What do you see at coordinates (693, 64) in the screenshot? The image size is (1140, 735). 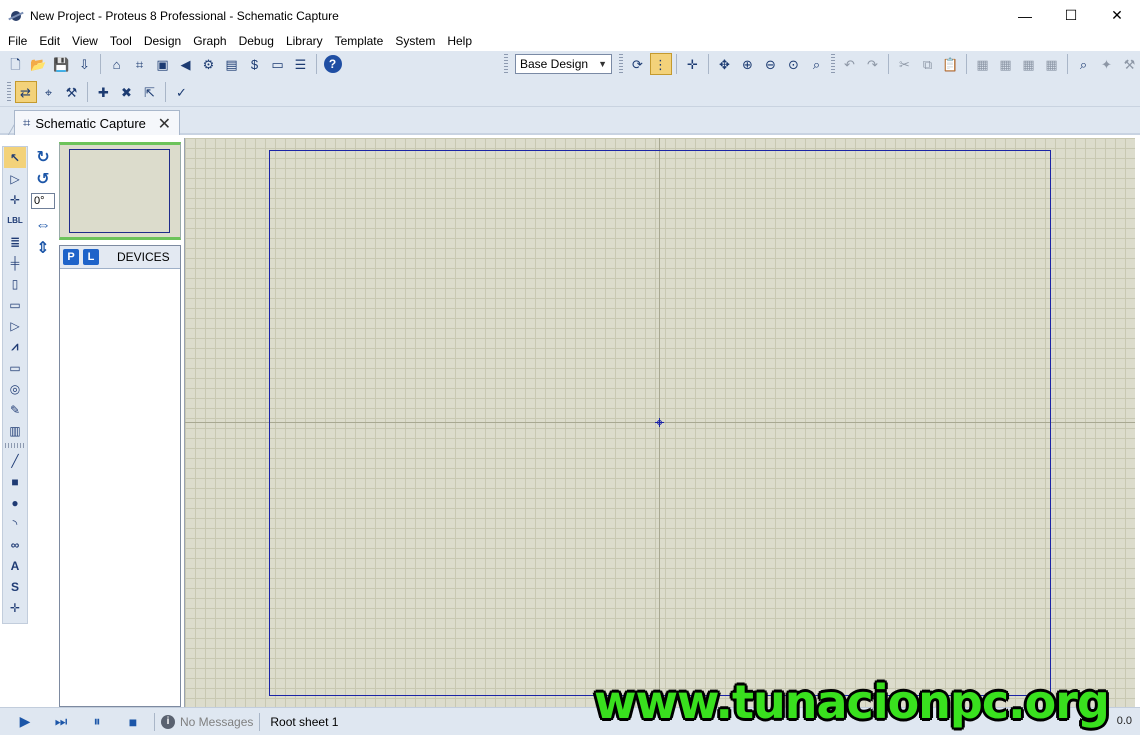 I see `origin-icon: ✛` at bounding box center [693, 64].